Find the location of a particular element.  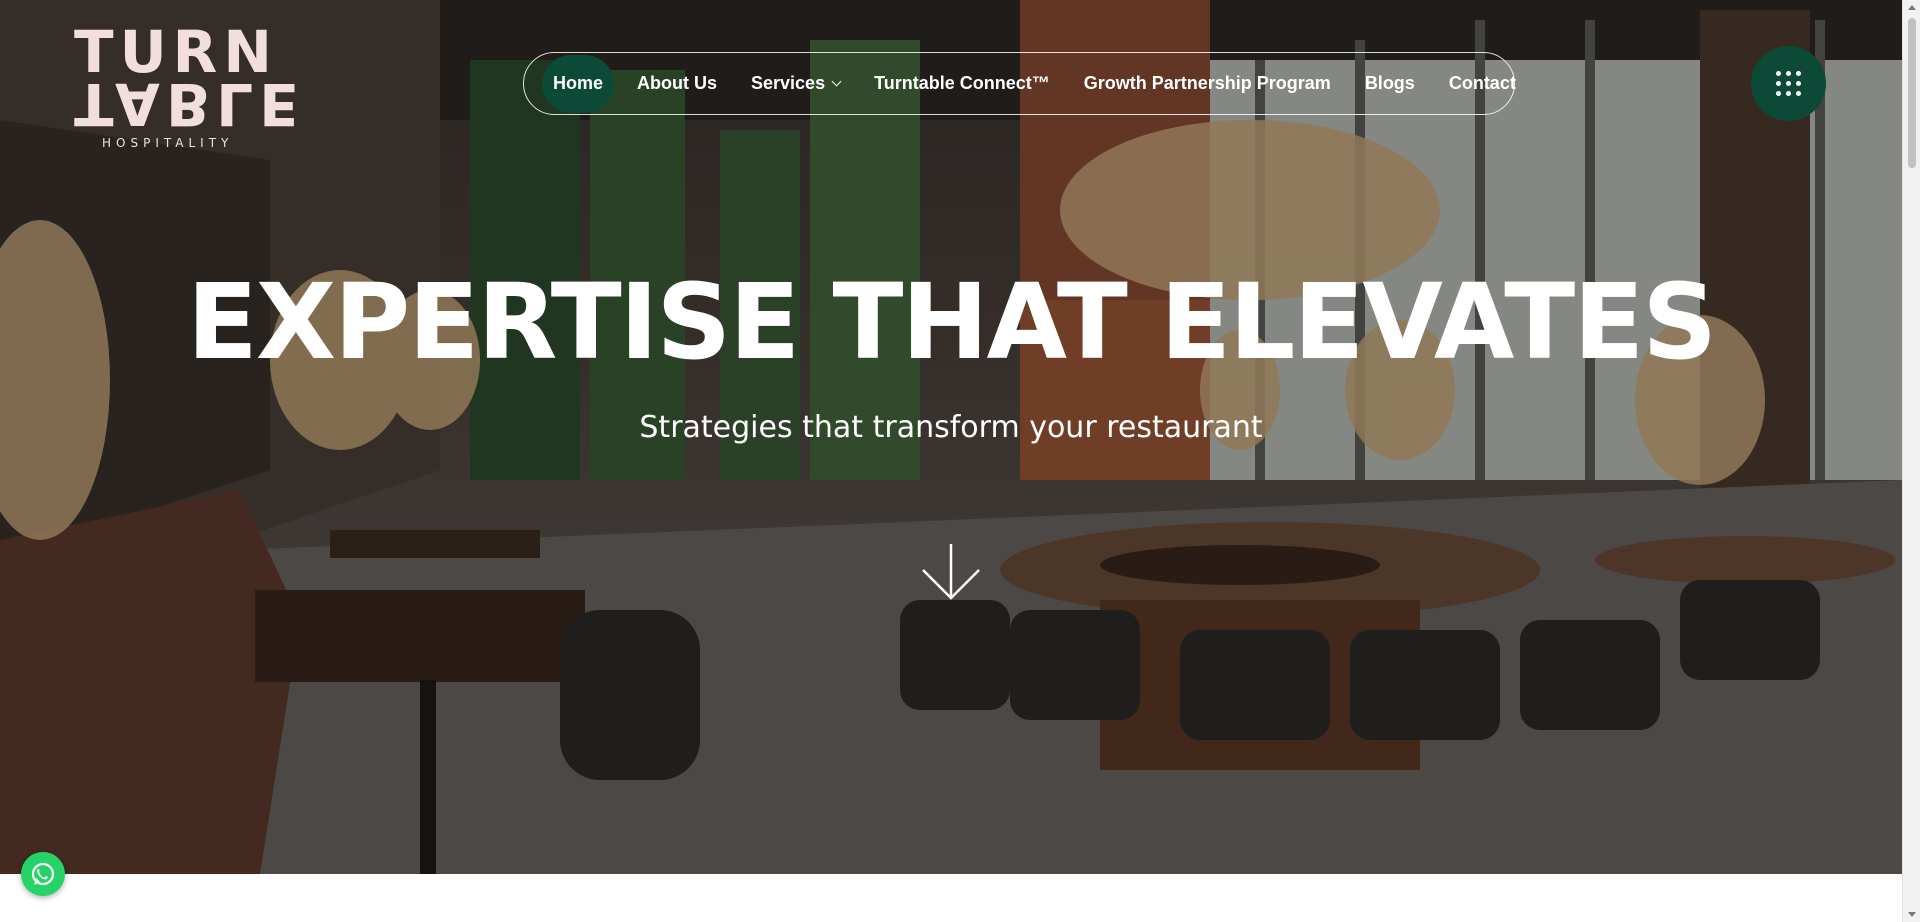

grid-dots-icon is located at coordinates (1788, 83).